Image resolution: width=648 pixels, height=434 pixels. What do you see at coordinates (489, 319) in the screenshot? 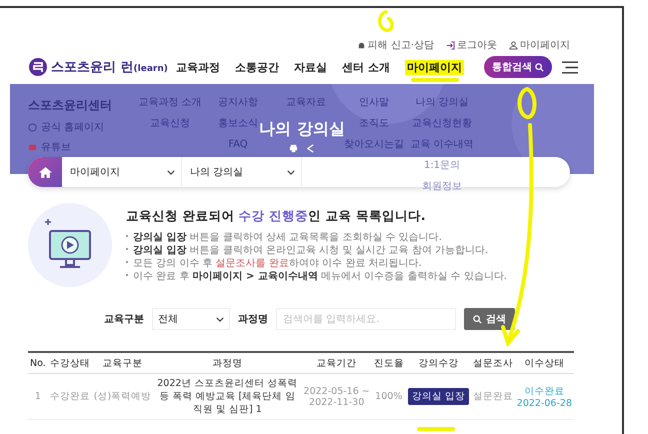
I see `search-button: 검색` at bounding box center [489, 319].